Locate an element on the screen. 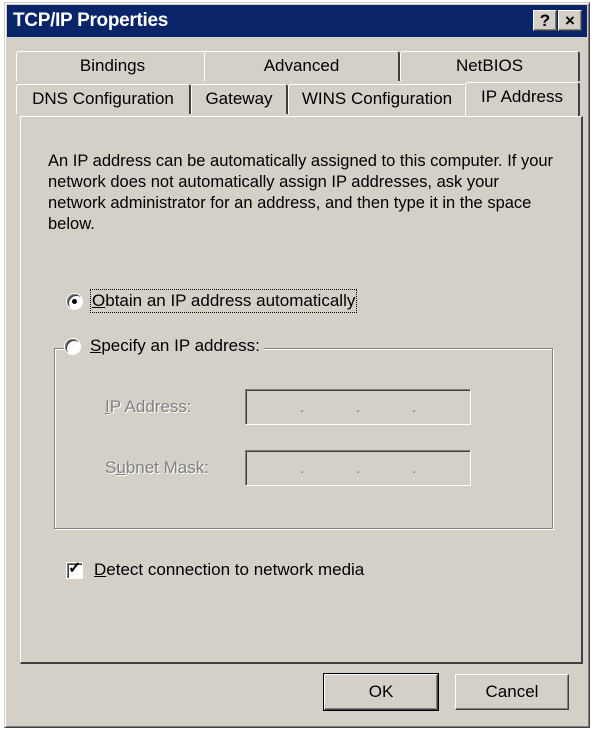  subnet-mask-label: Subnet Mask: is located at coordinates (157, 467).